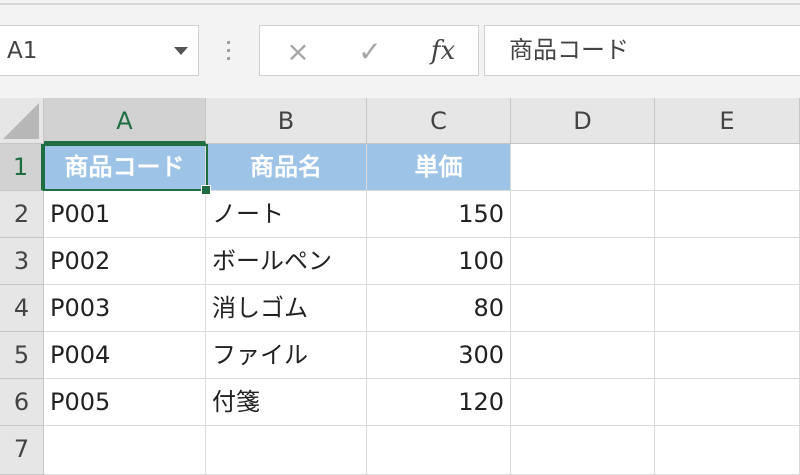 The image size is (800, 475). Describe the element at coordinates (286, 355) in the screenshot. I see `cell-b5: ファイル` at that location.